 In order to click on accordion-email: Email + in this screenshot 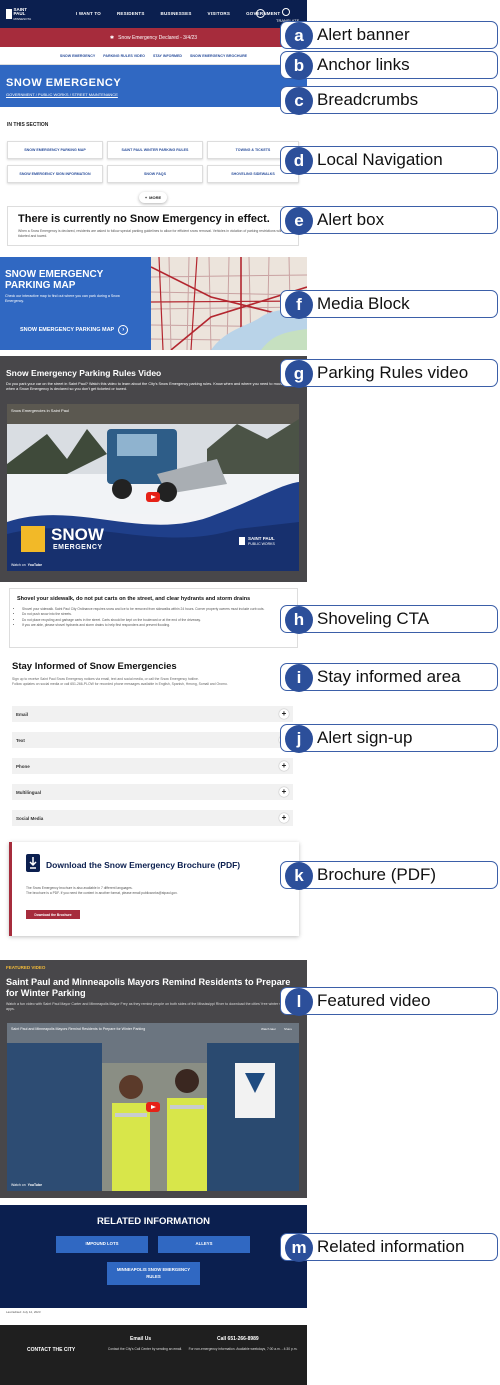, I will do `click(152, 714)`.